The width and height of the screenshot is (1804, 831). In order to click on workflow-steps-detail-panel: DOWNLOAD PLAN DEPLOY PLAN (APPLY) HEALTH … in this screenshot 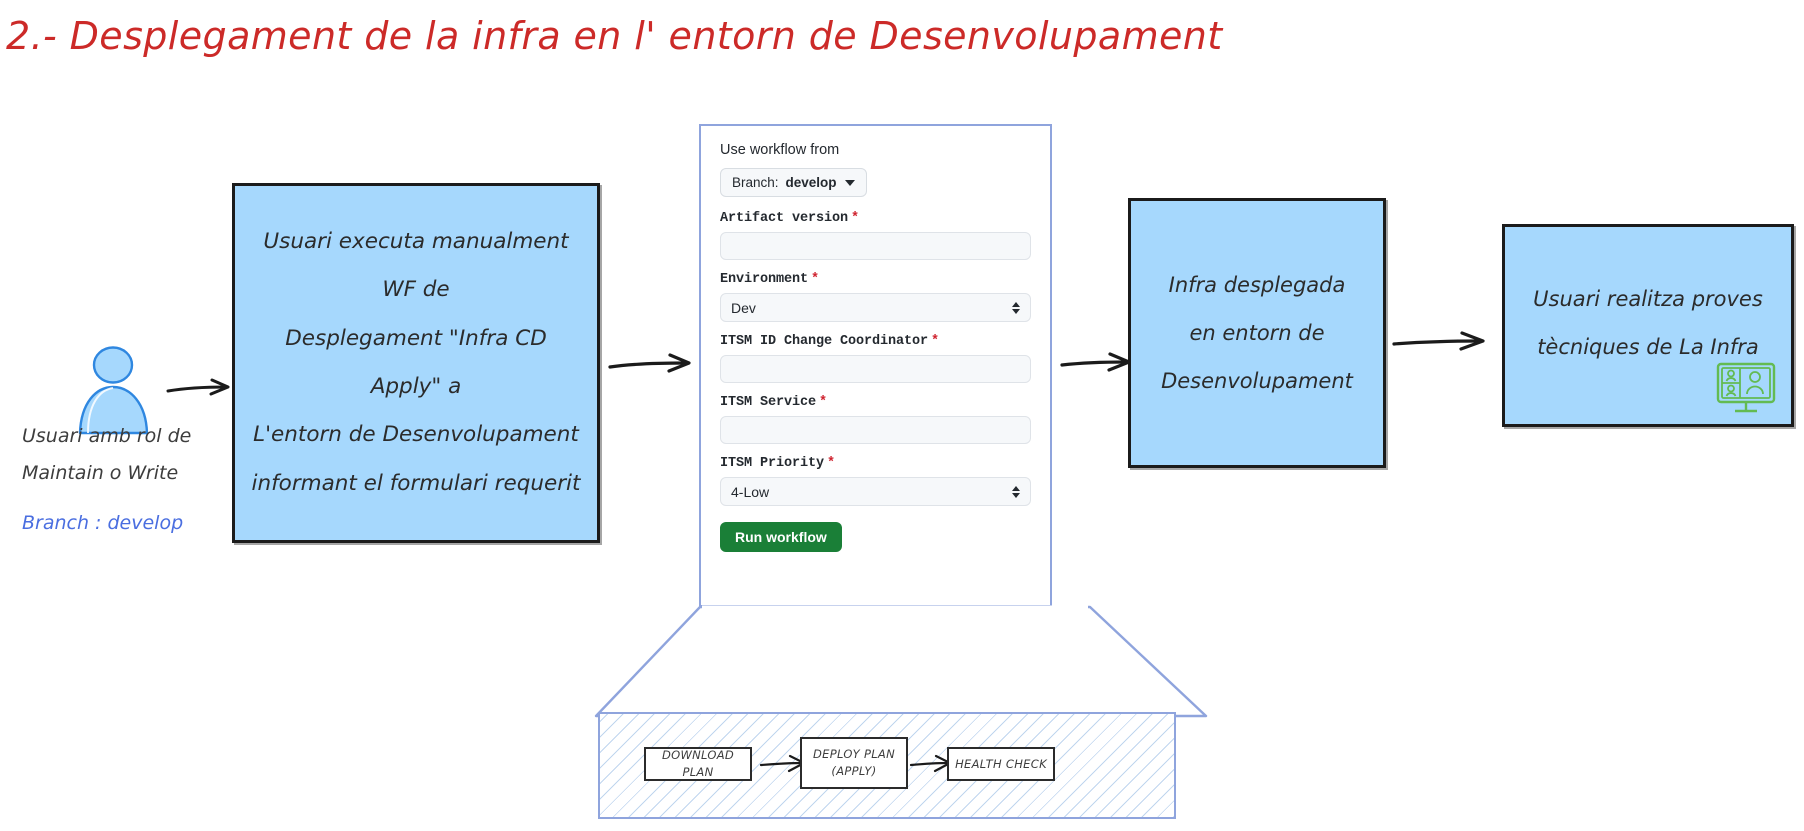, I will do `click(887, 765)`.